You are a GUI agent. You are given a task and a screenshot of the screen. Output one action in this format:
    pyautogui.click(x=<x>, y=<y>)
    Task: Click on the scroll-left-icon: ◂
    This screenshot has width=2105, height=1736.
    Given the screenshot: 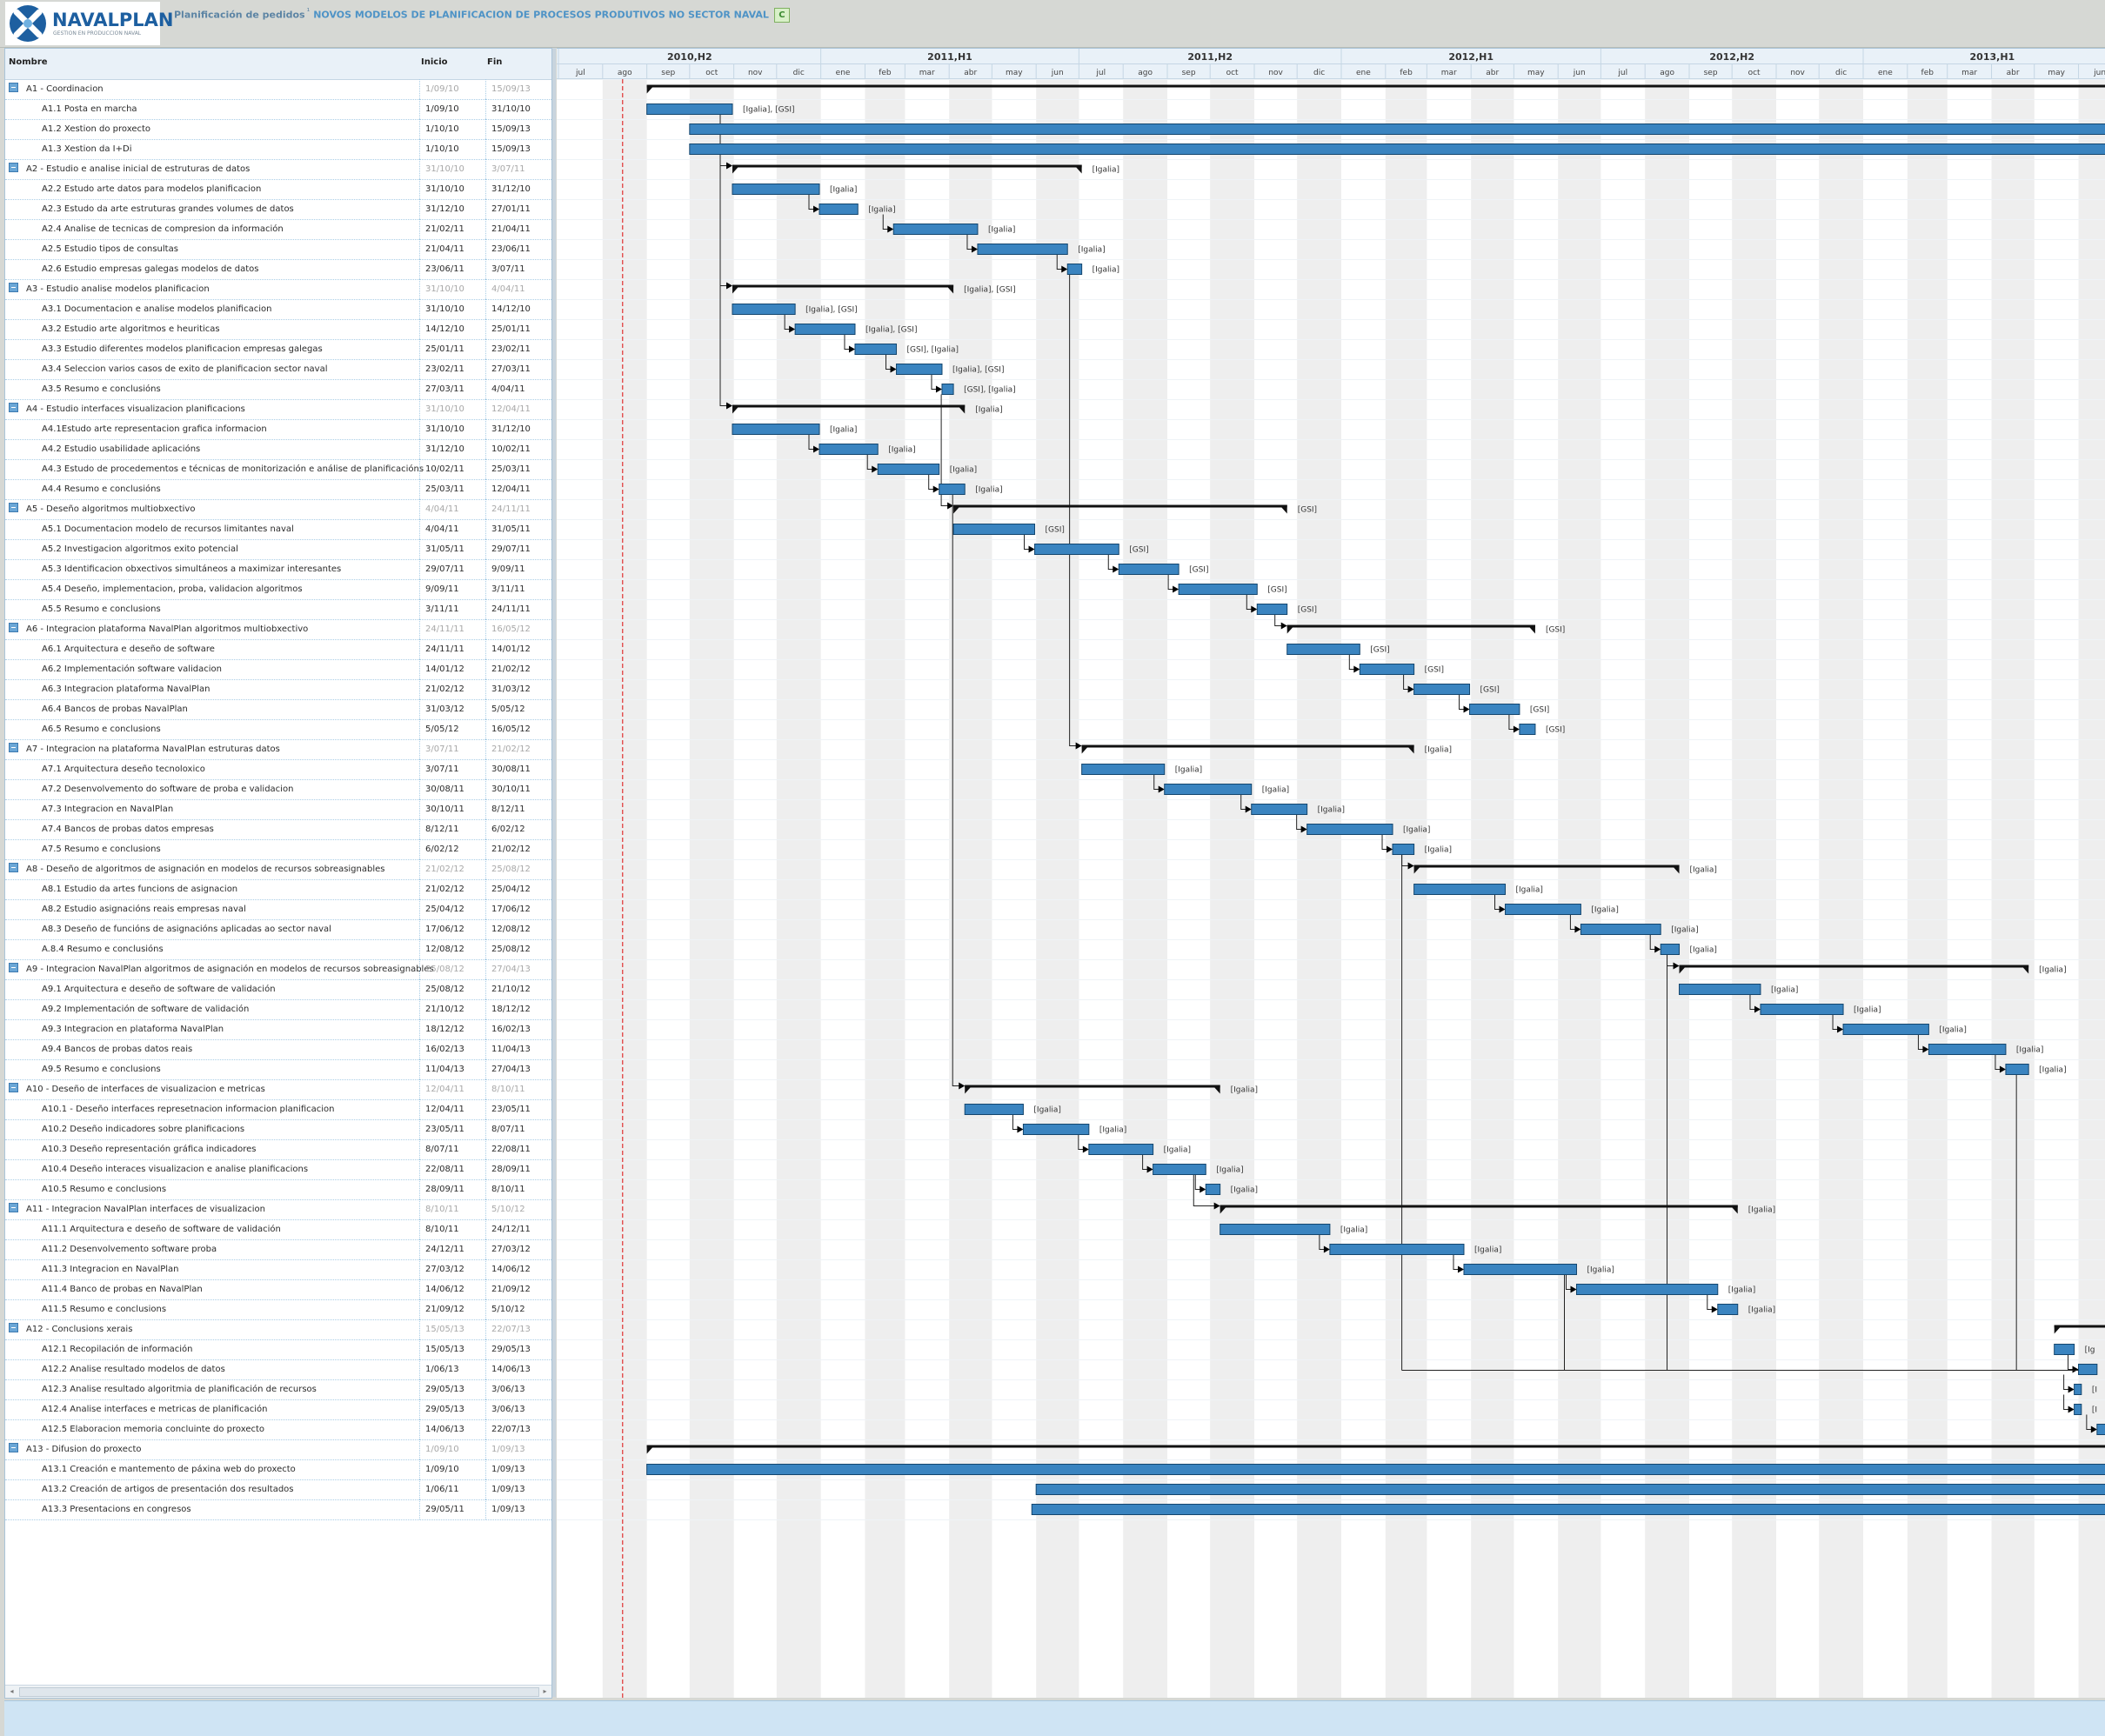 What is the action you would take?
    pyautogui.click(x=12, y=1691)
    